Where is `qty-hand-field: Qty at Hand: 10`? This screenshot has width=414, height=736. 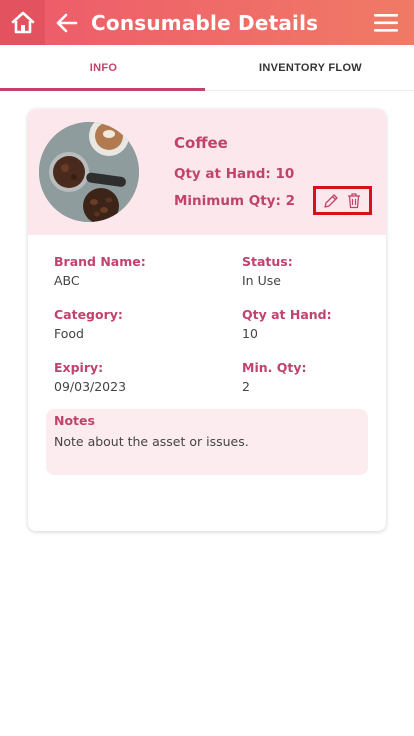 qty-hand-field: Qty at Hand: 10 is located at coordinates (287, 324).